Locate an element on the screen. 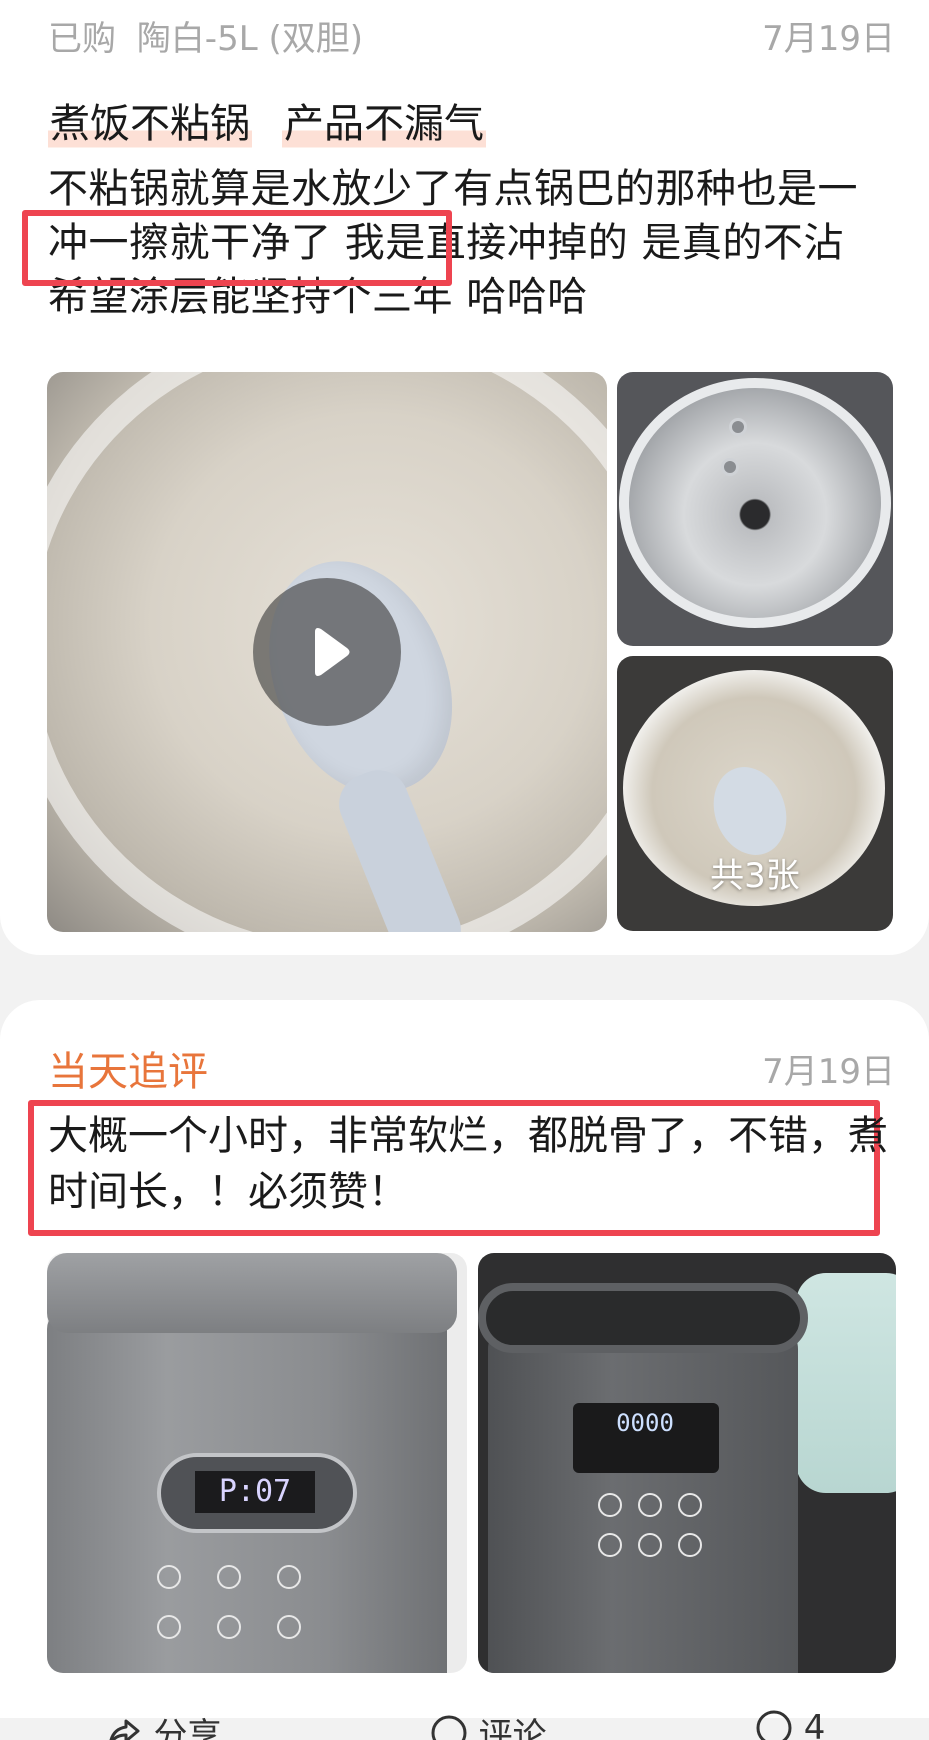 The width and height of the screenshot is (929, 1740). play-triangle-icon is located at coordinates (327, 652).